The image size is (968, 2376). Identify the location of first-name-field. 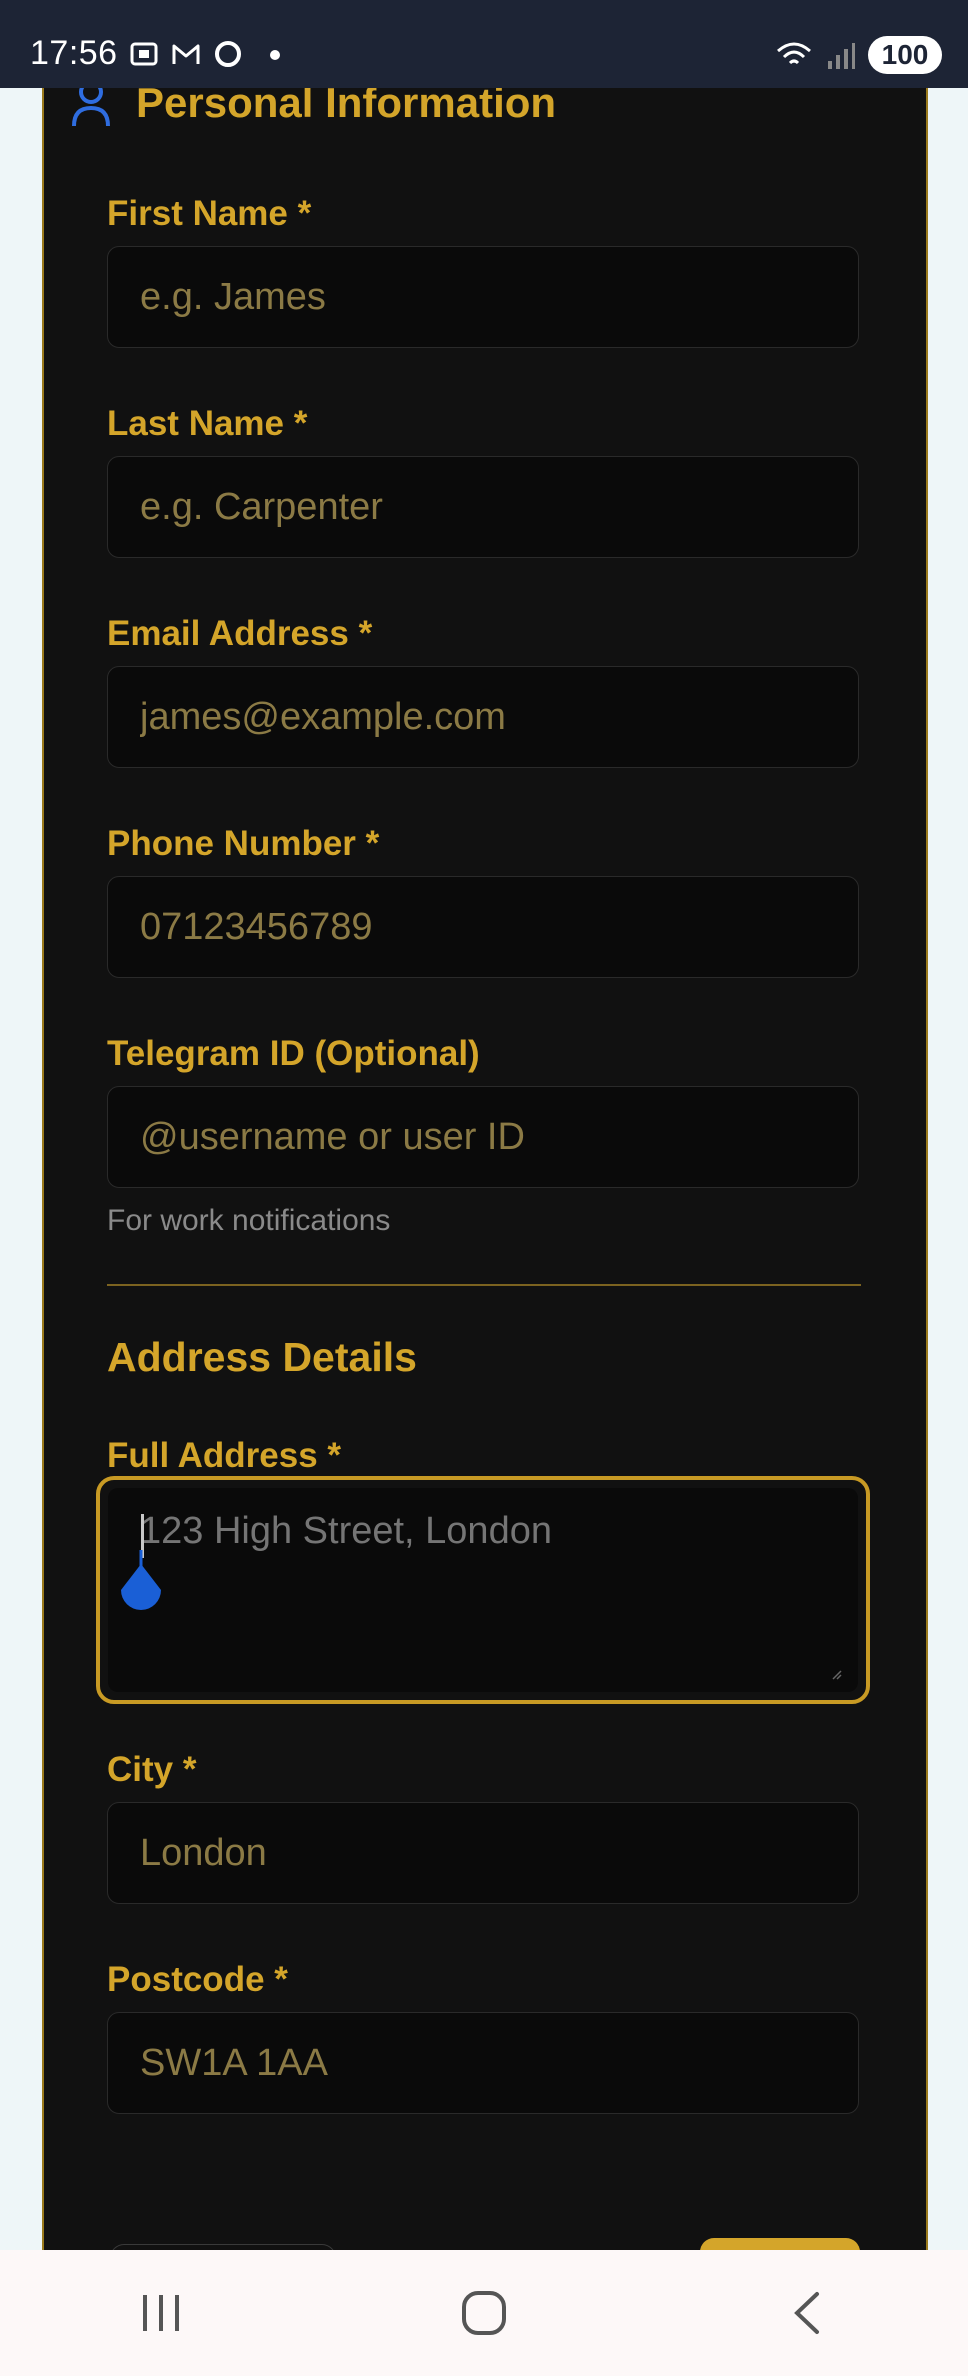
(483, 297).